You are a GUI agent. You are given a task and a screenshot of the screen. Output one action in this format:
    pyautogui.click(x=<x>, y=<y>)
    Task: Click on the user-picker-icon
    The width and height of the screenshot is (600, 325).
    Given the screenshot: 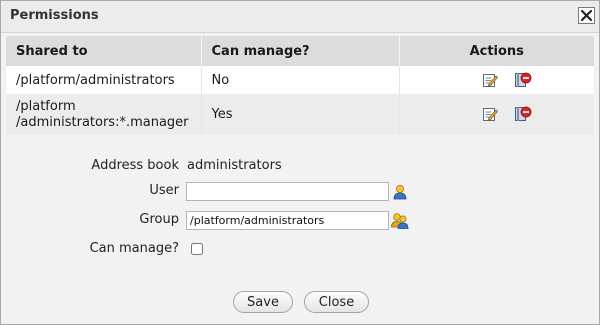 What is the action you would take?
    pyautogui.click(x=400, y=194)
    